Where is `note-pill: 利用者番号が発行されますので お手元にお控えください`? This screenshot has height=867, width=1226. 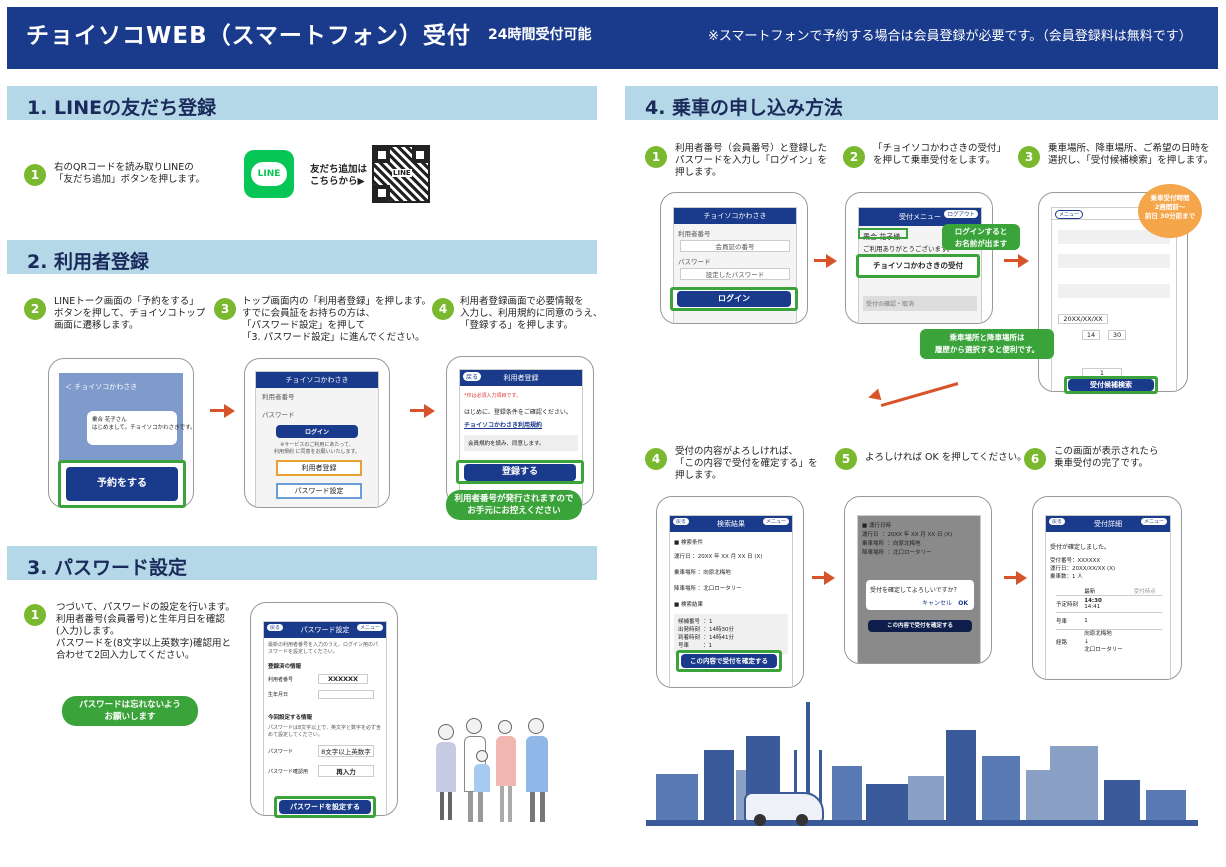 note-pill: 利用者番号が発行されますので お手元にお控えください is located at coordinates (514, 505).